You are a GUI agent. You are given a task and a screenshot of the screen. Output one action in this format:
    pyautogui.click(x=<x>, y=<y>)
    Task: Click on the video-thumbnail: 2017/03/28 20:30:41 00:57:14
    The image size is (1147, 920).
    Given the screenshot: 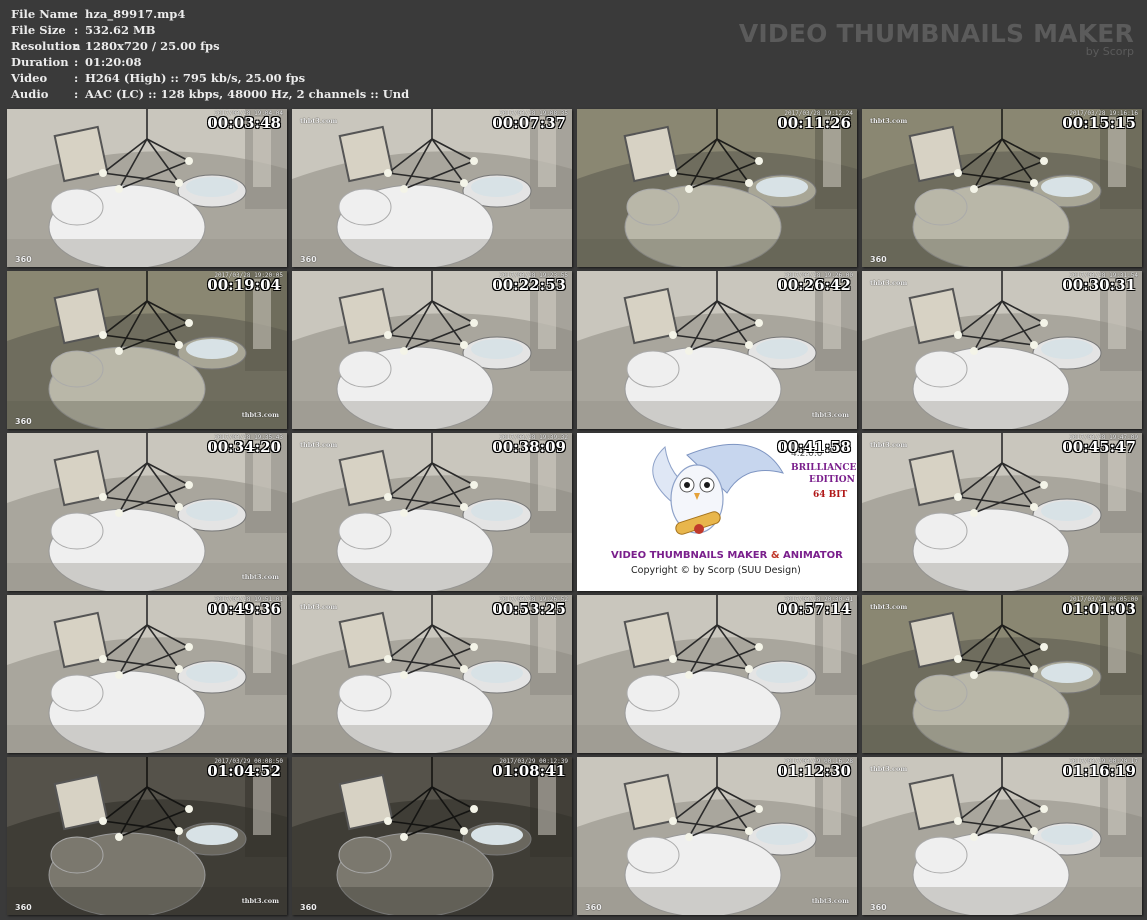 What is the action you would take?
    pyautogui.click(x=717, y=674)
    